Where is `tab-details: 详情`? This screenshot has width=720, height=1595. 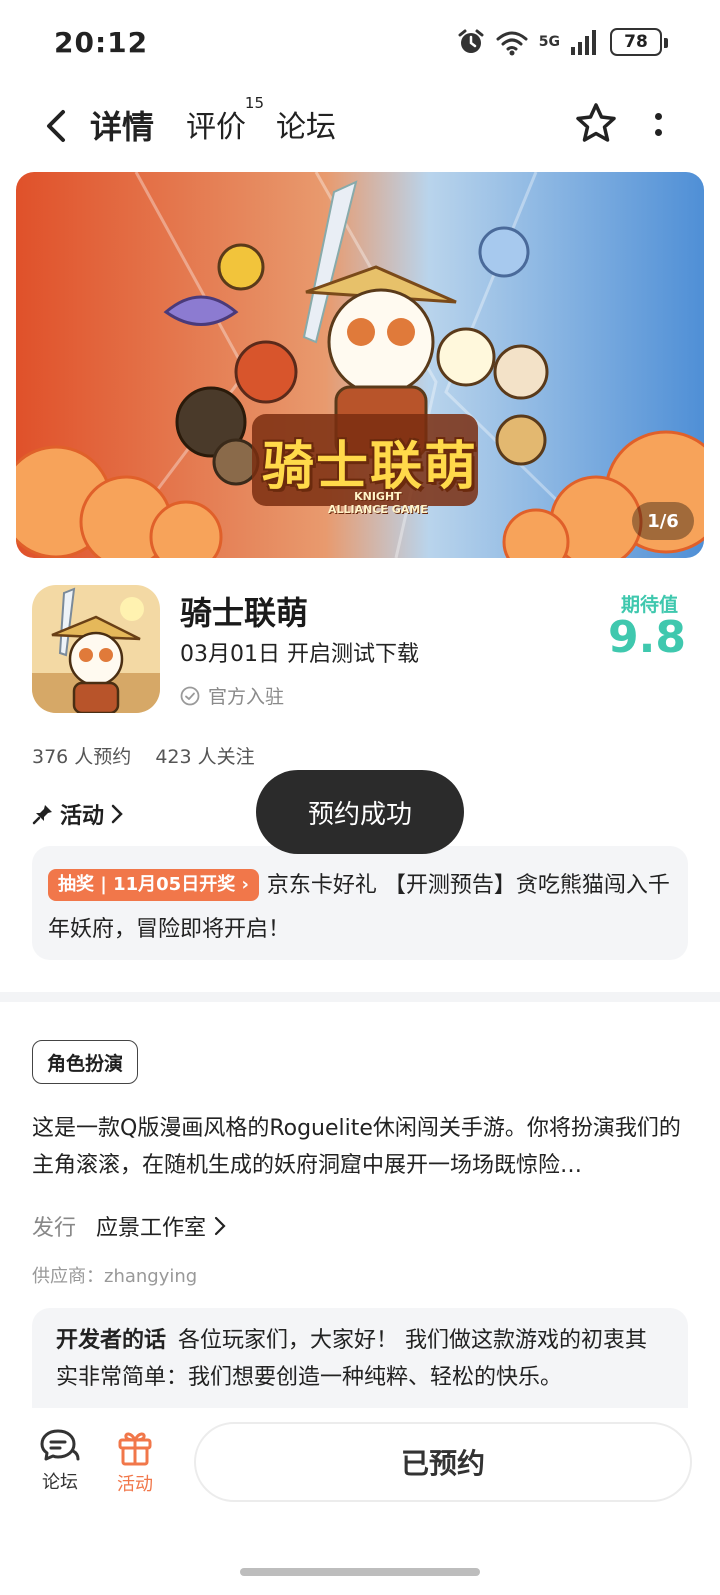 tab-details: 详情 is located at coordinates (122, 126).